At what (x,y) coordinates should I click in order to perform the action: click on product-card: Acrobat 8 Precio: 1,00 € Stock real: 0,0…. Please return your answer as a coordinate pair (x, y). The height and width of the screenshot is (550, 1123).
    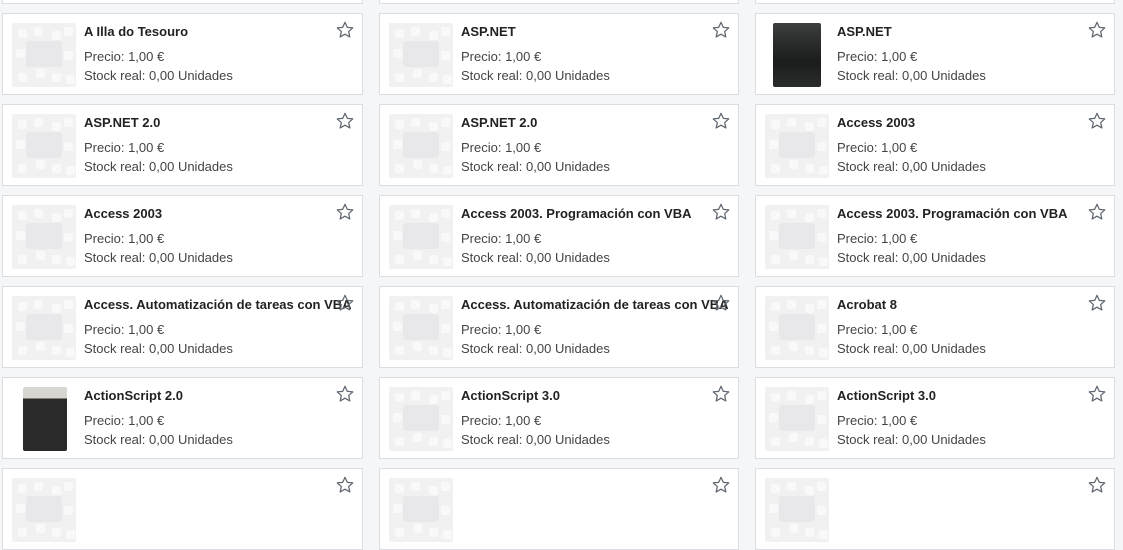
    Looking at the image, I should click on (935, 327).